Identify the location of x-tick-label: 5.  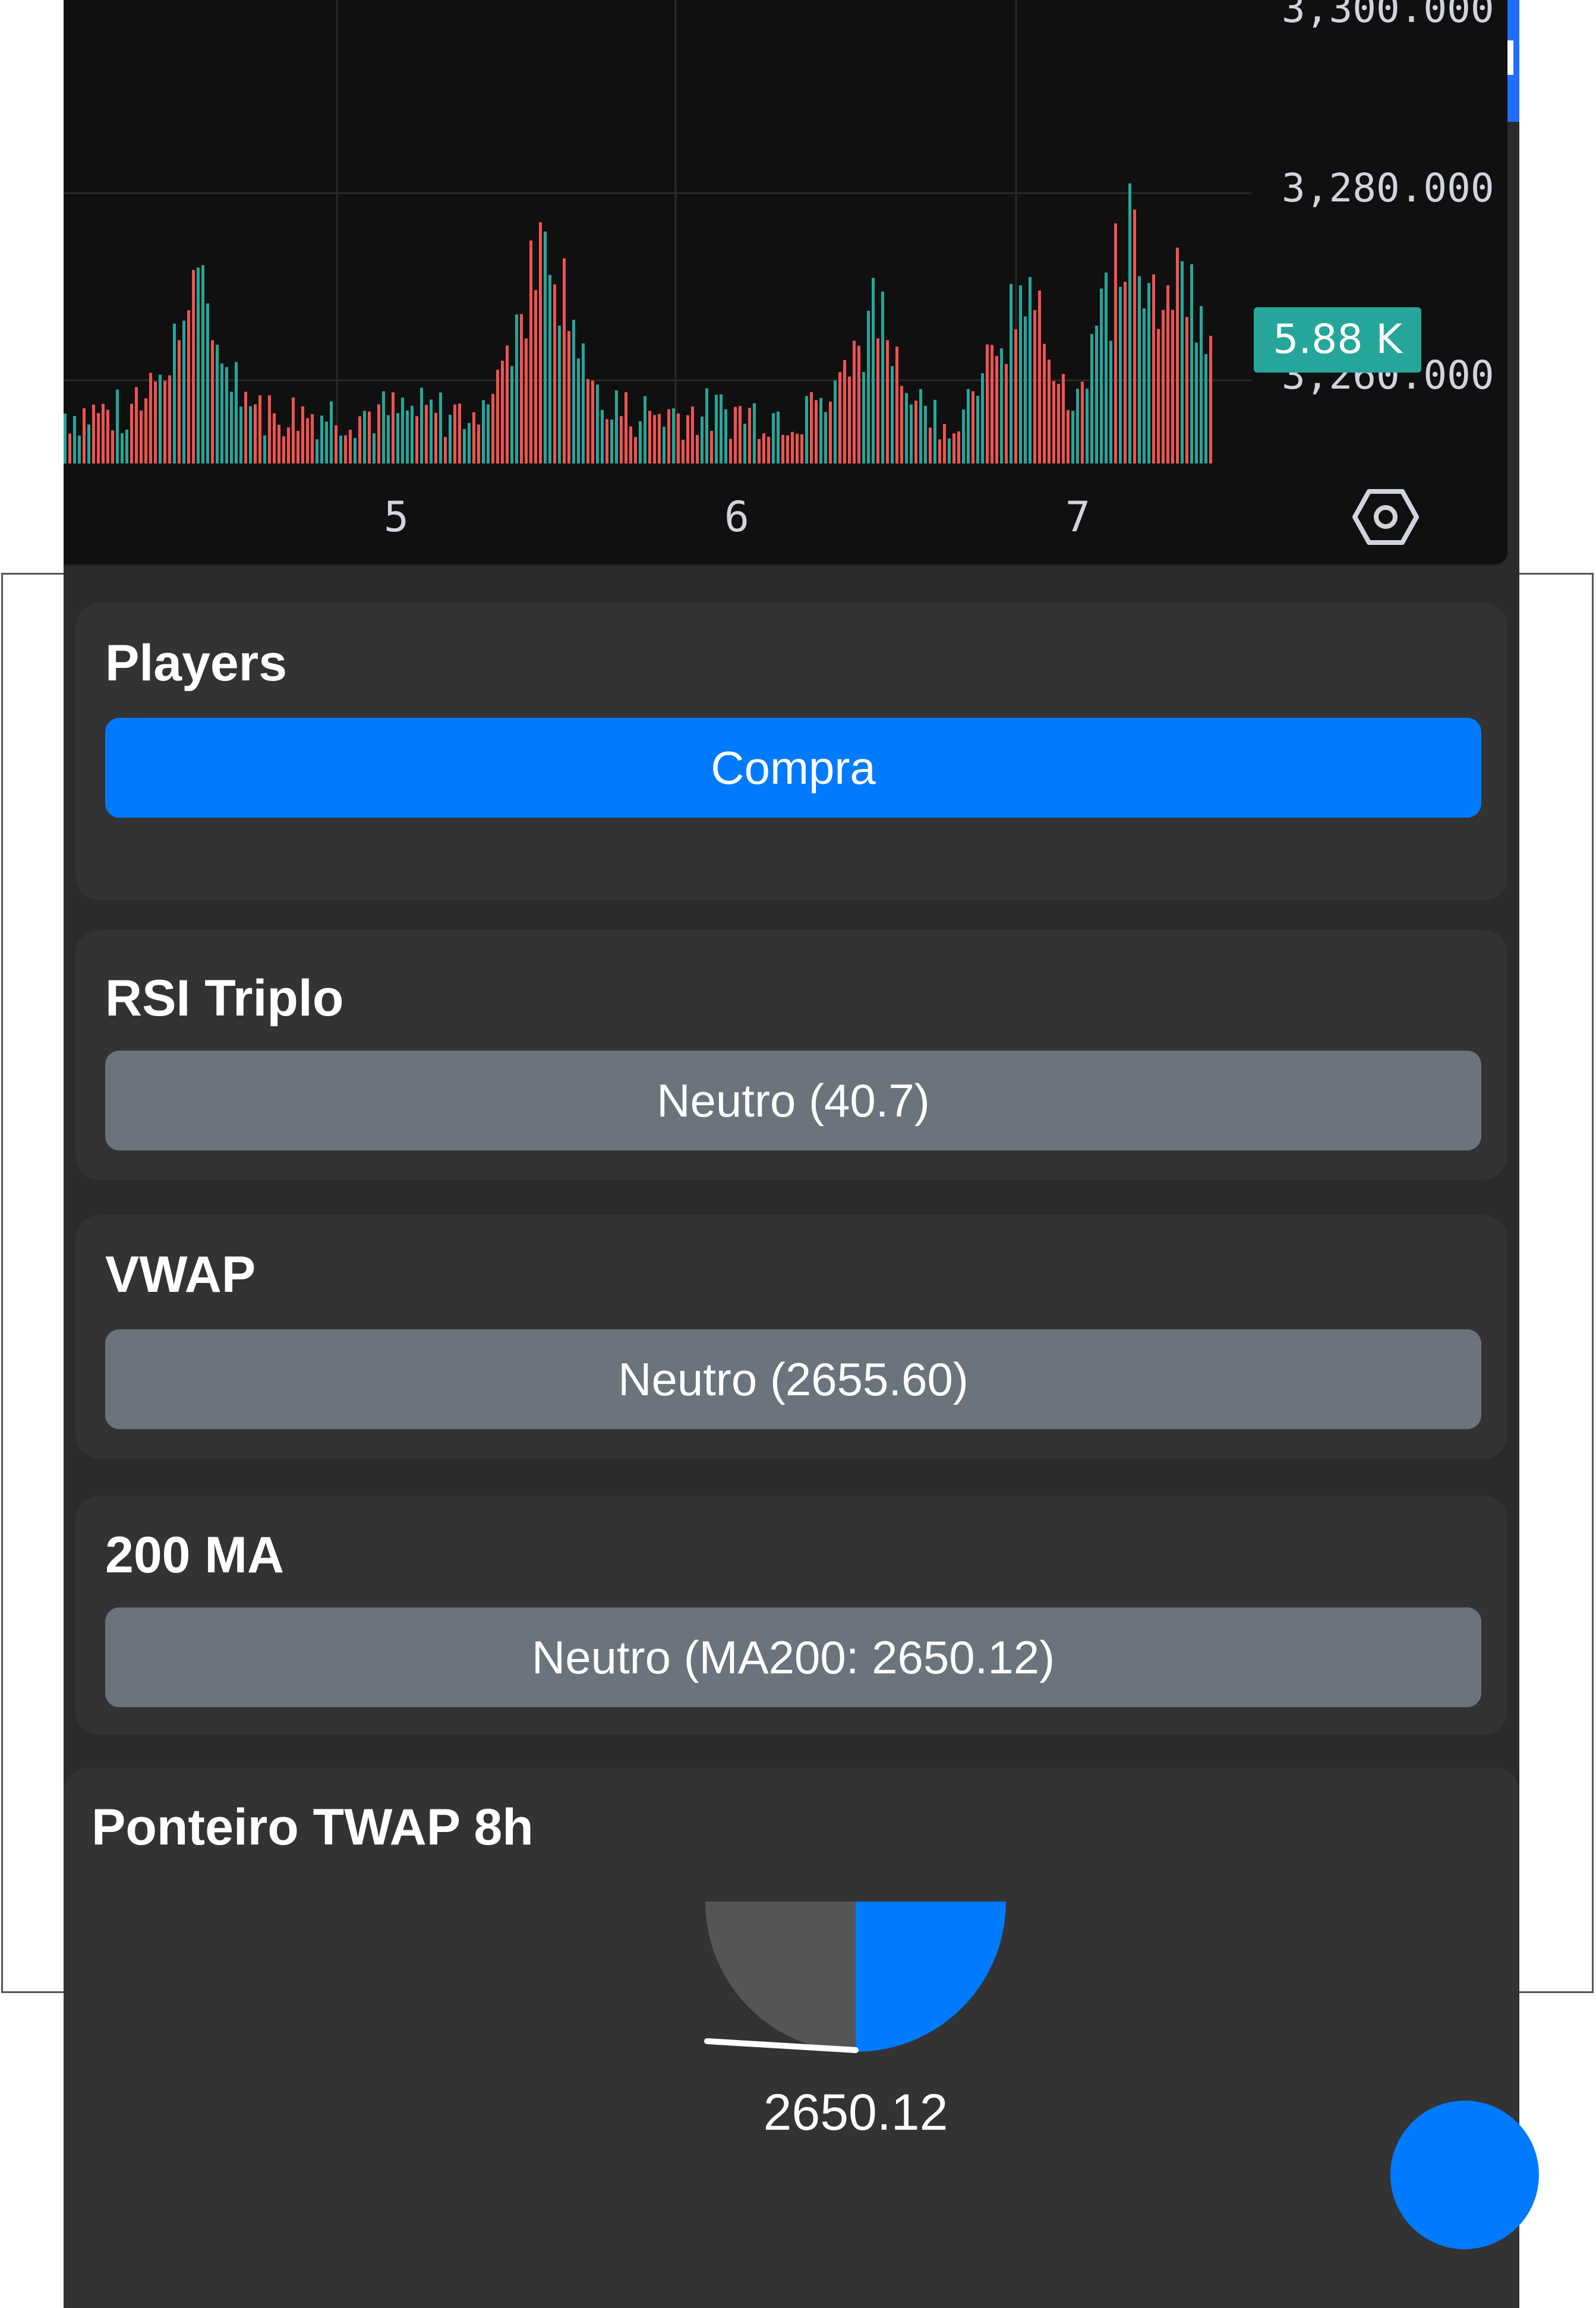
(396, 517).